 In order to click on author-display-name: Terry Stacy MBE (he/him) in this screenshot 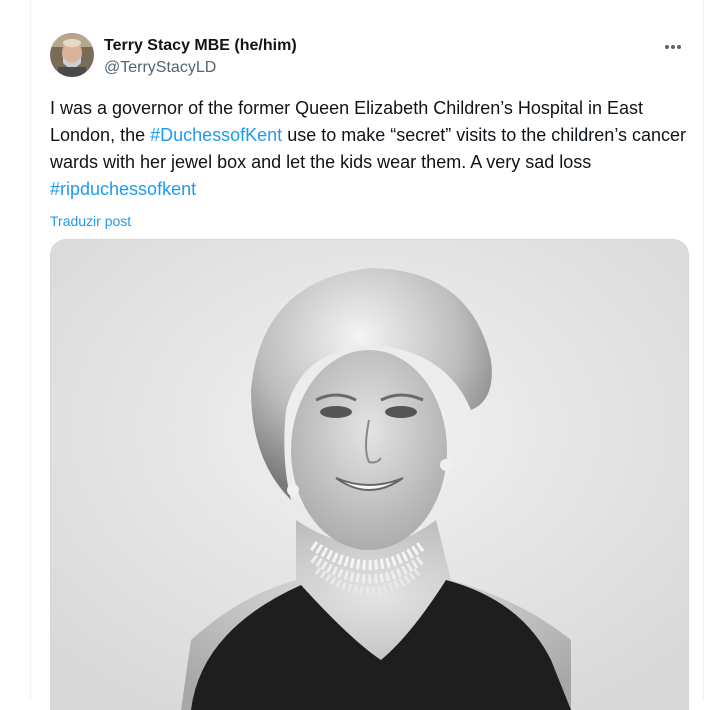, I will do `click(200, 45)`.